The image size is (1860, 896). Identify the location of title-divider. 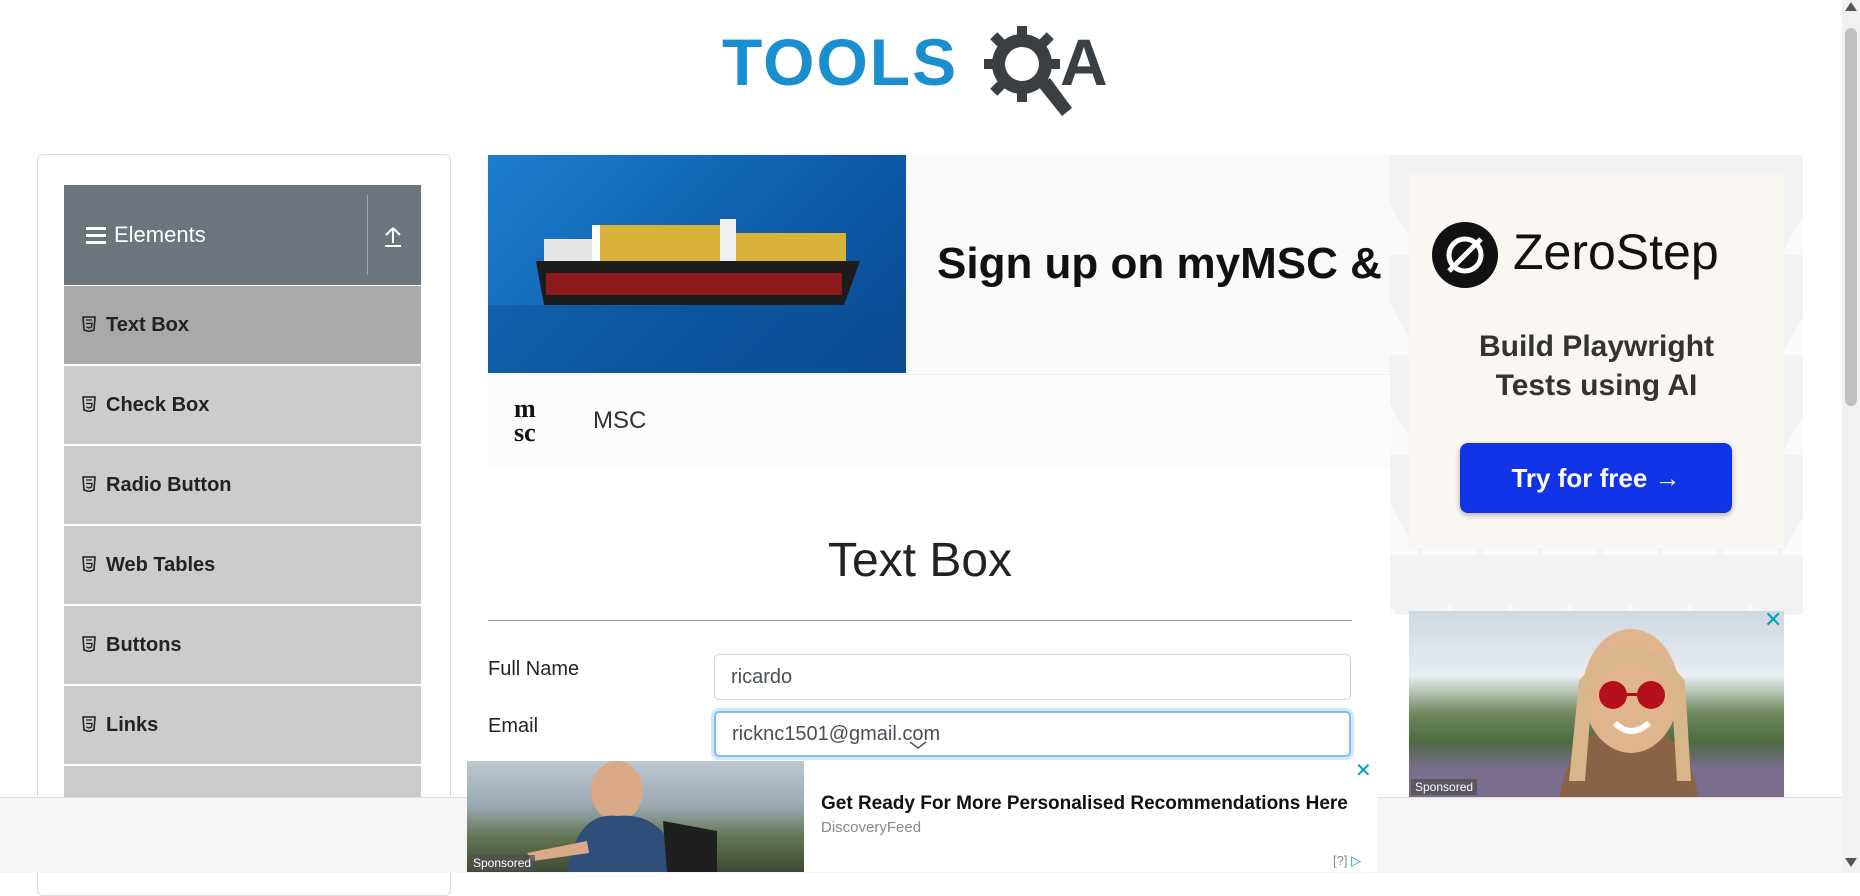
(920, 620).